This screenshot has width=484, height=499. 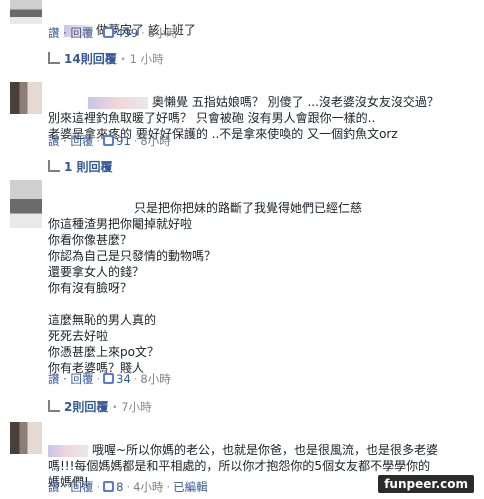 What do you see at coordinates (128, 487) in the screenshot?
I see `comment-actions: 讚 · 回覆 · 8 · 4小時 · 已編輯` at bounding box center [128, 487].